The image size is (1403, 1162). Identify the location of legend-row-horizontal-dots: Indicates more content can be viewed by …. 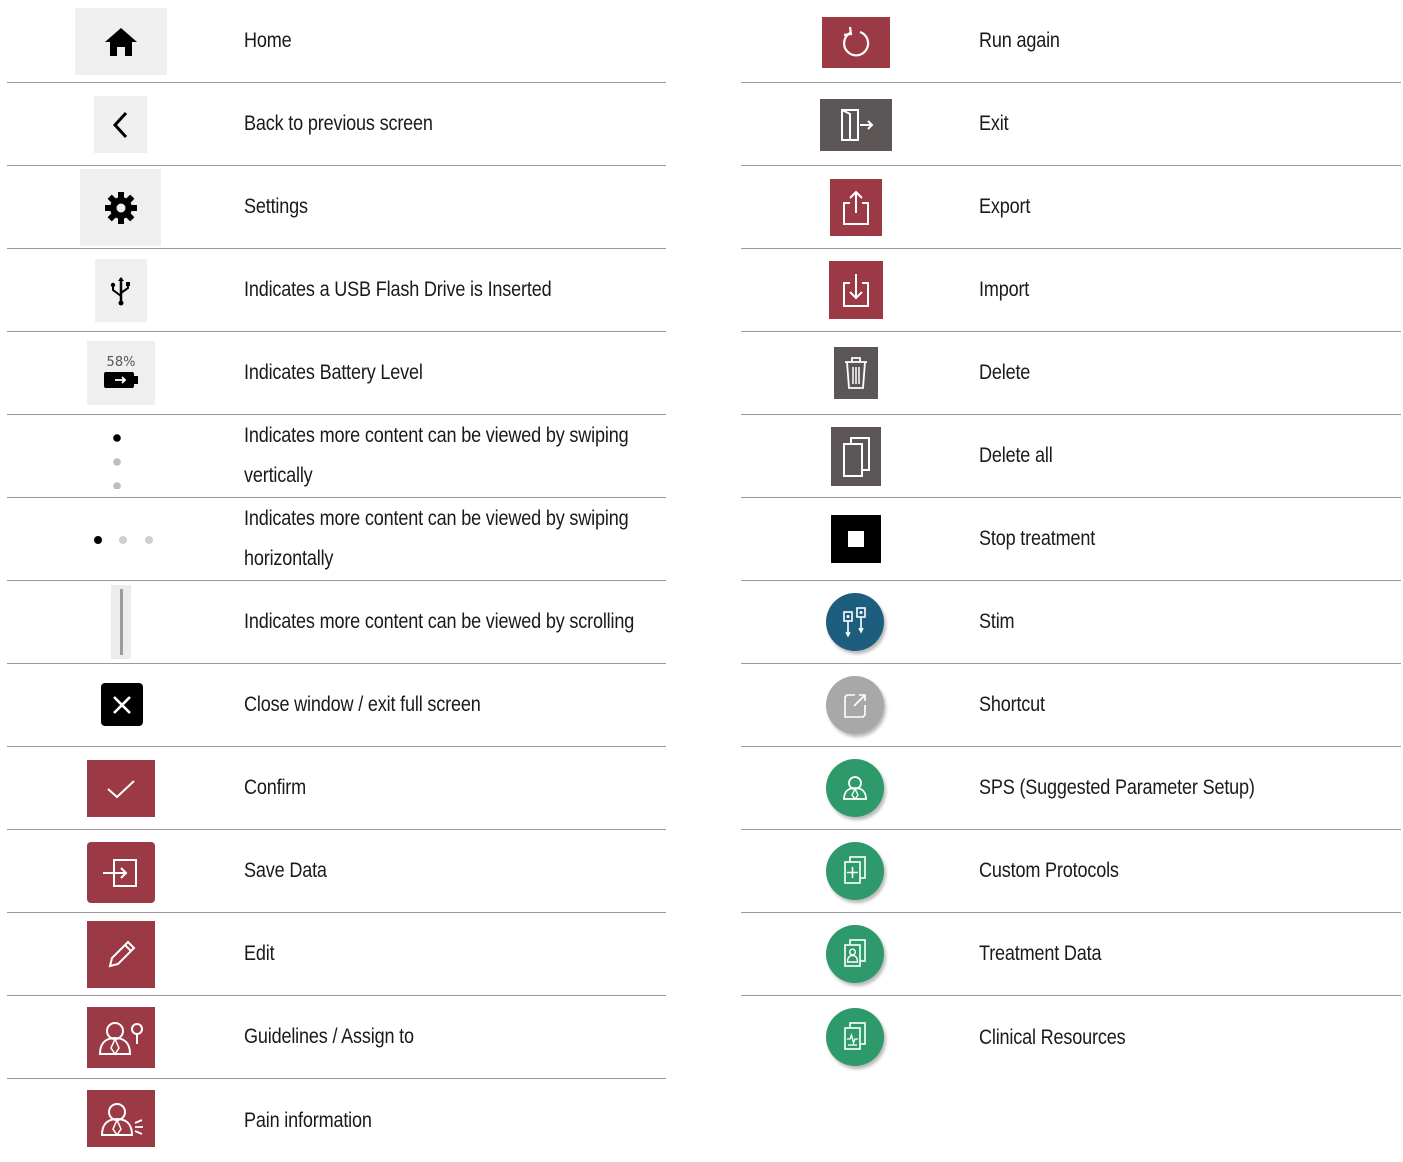
(336, 539).